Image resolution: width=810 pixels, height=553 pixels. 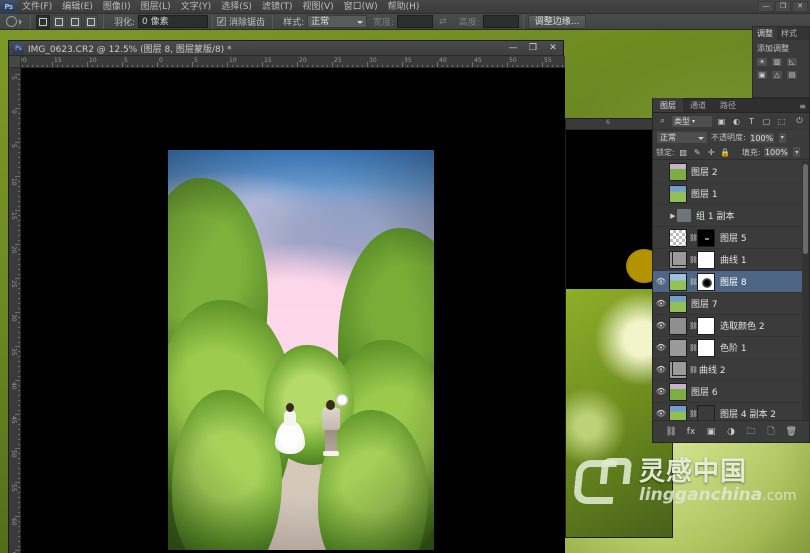 What do you see at coordinates (711, 432) in the screenshot?
I see `add-mask-icon: ▣` at bounding box center [711, 432].